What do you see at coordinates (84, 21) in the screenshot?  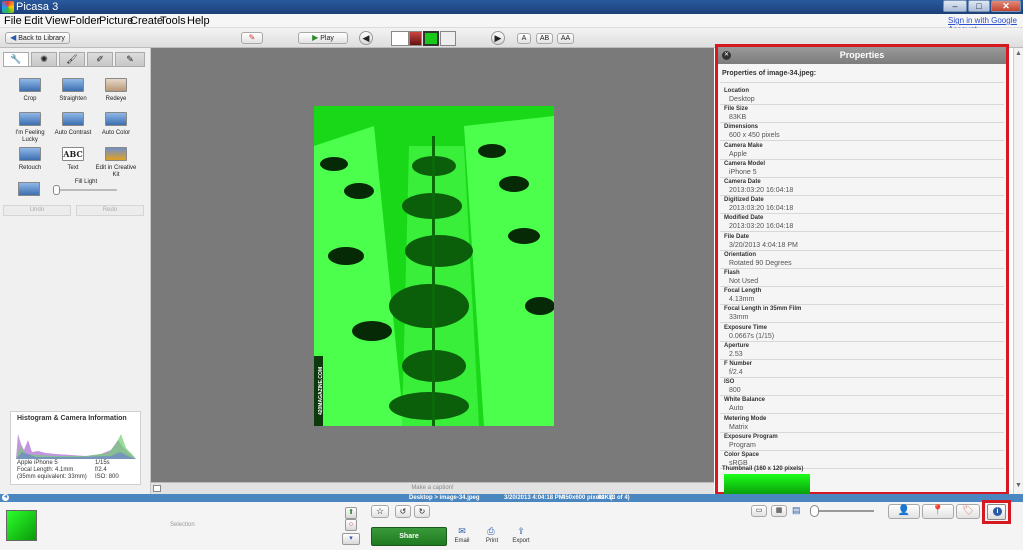 I see `menu-folder: Folder` at bounding box center [84, 21].